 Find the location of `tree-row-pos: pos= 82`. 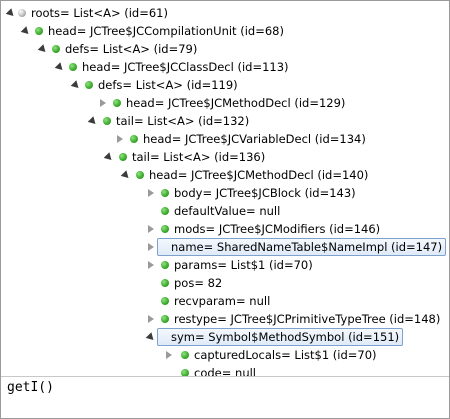

tree-row-pos: pos= 82 is located at coordinates (225, 283).